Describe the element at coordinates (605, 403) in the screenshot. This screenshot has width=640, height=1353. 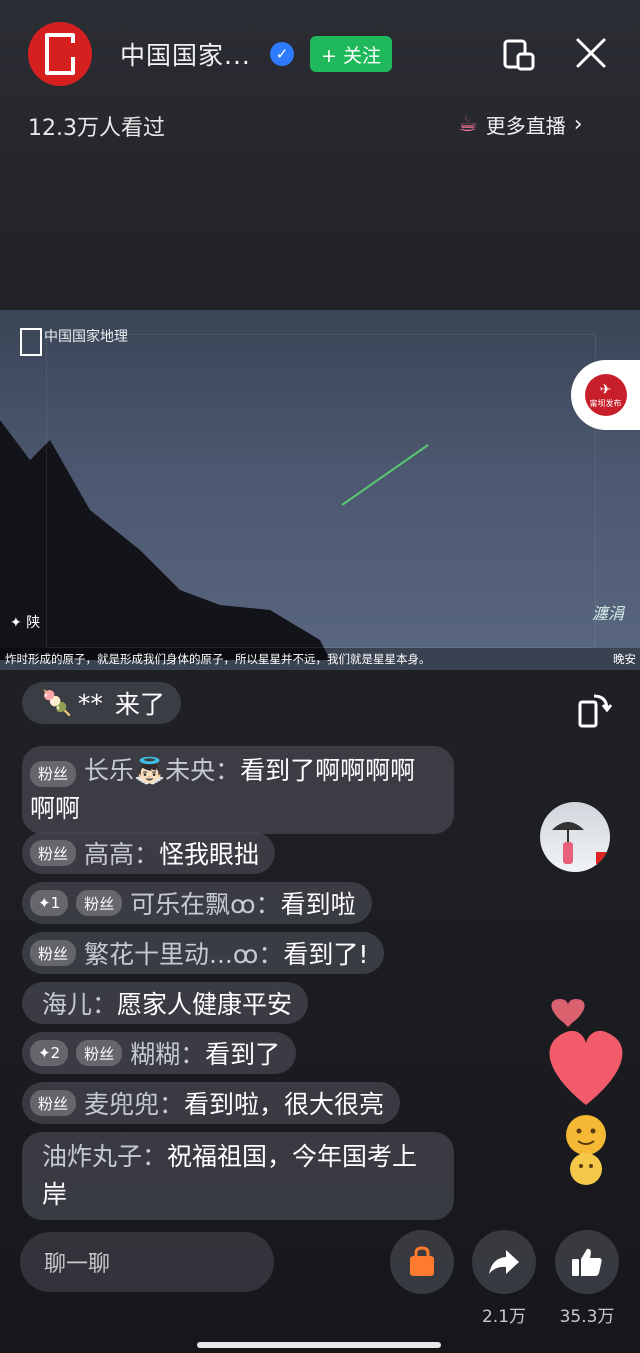
I see `publisher-badge-text: 甯坝发布` at that location.